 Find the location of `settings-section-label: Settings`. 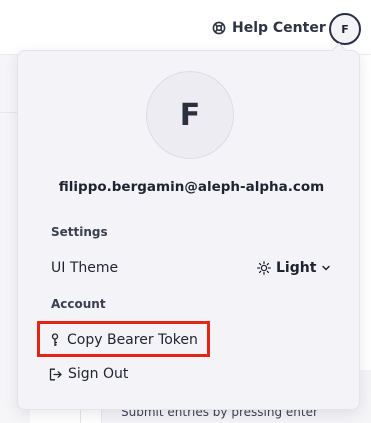

settings-section-label: Settings is located at coordinates (79, 232).